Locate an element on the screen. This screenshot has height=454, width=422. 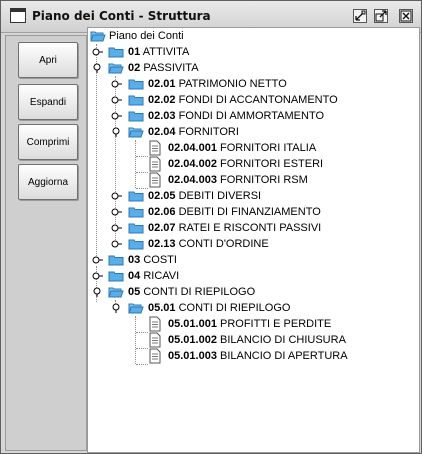
tree-node-02-06: 02.06 DEBITI DI FINANZIAMENTO is located at coordinates (248, 212).